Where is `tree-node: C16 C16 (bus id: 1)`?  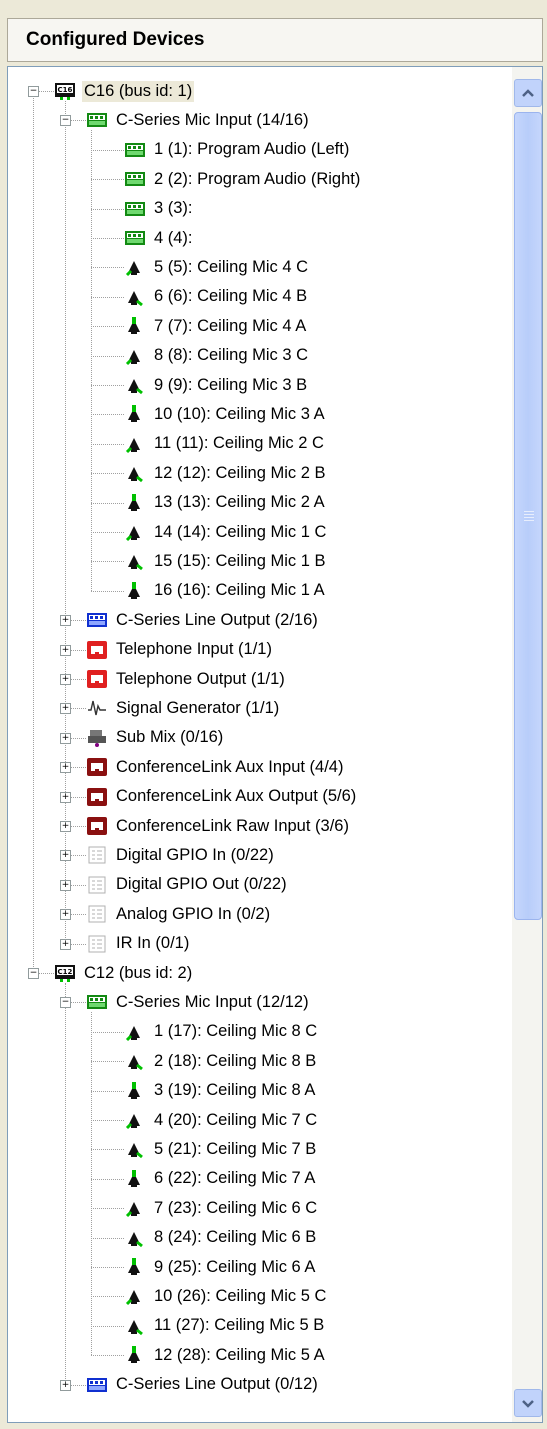
tree-node: C16 C16 (bus id: 1) is located at coordinates (124, 91).